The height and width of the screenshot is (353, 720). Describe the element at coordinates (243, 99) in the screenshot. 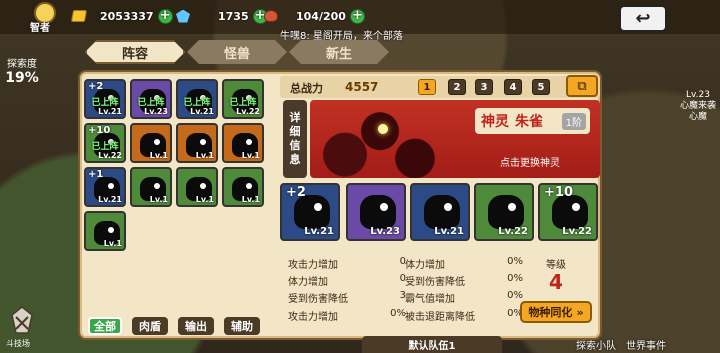

I see `monster-card: 已上阵 Lv.22` at that location.